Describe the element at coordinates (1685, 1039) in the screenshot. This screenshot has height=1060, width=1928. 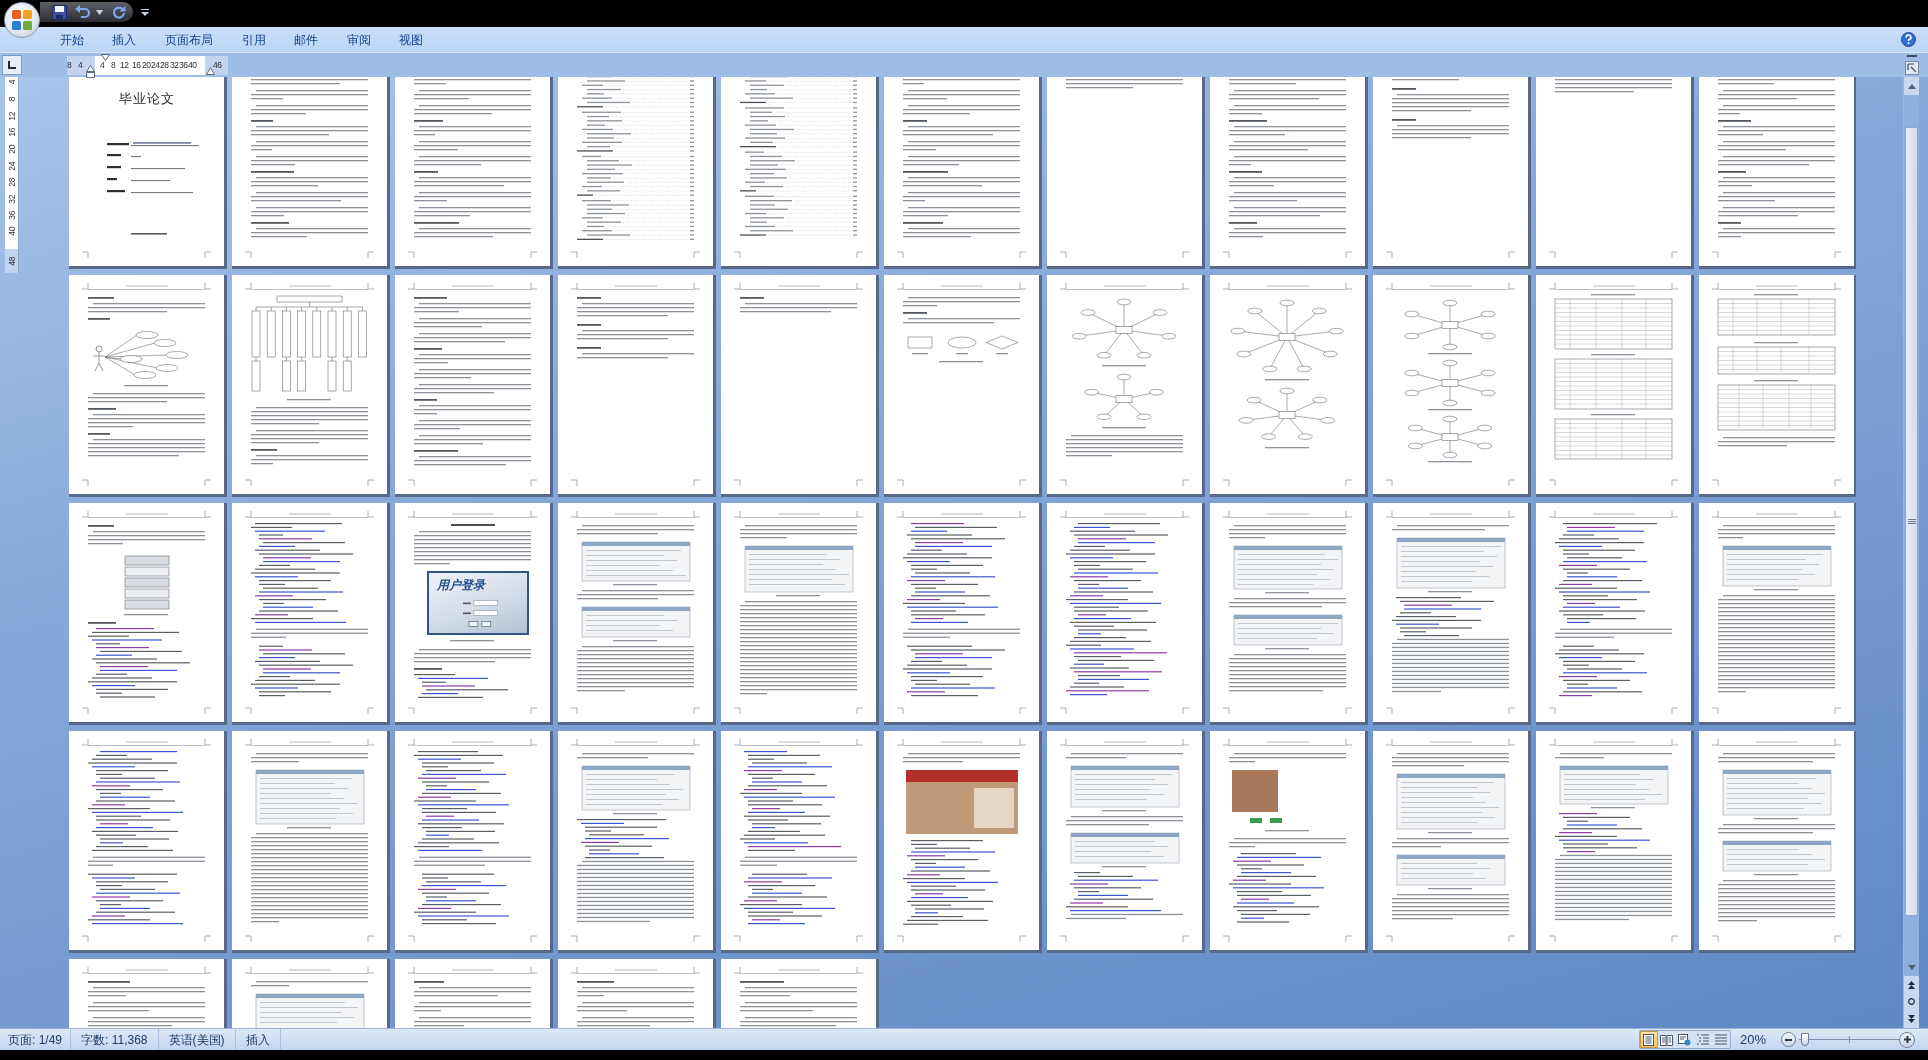
I see `page-globe-icon` at that location.